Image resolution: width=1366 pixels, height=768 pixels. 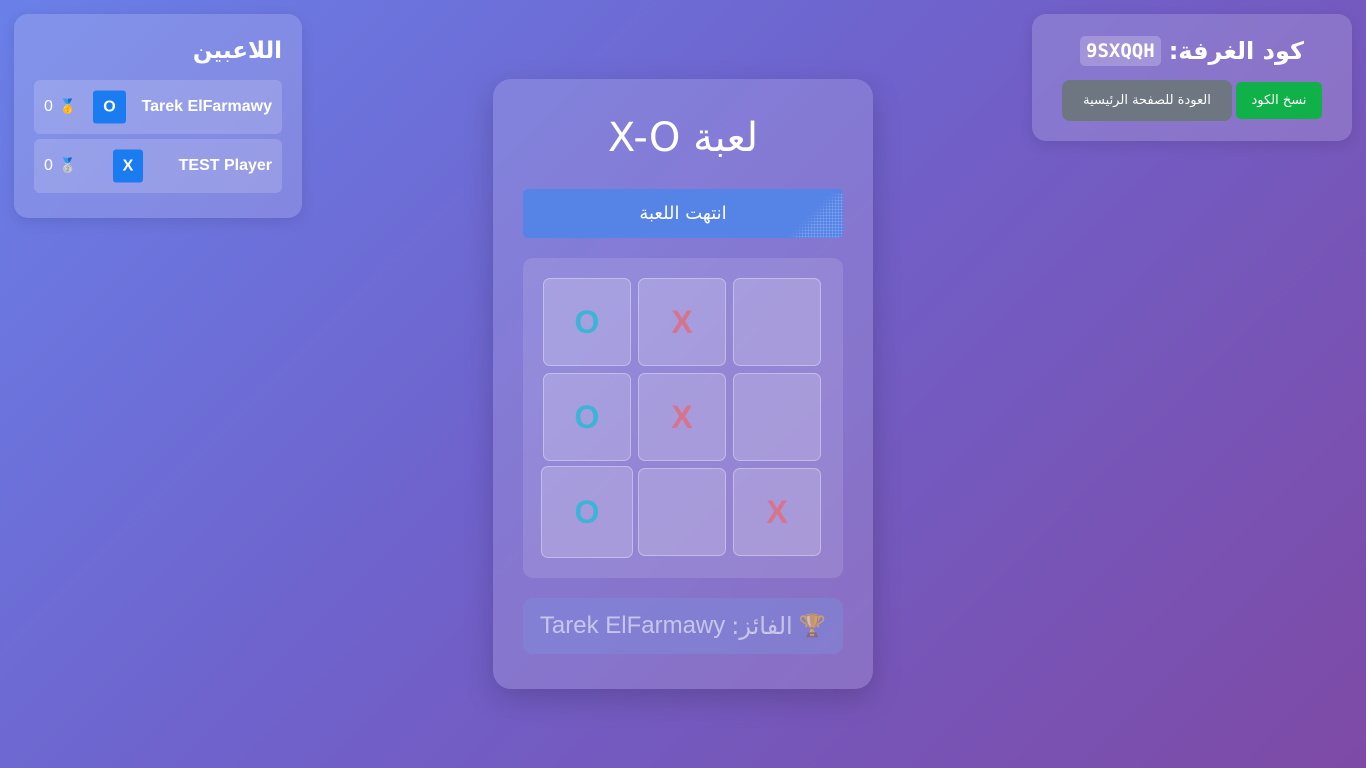 I want to click on gold-medal-icon: 🥇, so click(x=68, y=107).